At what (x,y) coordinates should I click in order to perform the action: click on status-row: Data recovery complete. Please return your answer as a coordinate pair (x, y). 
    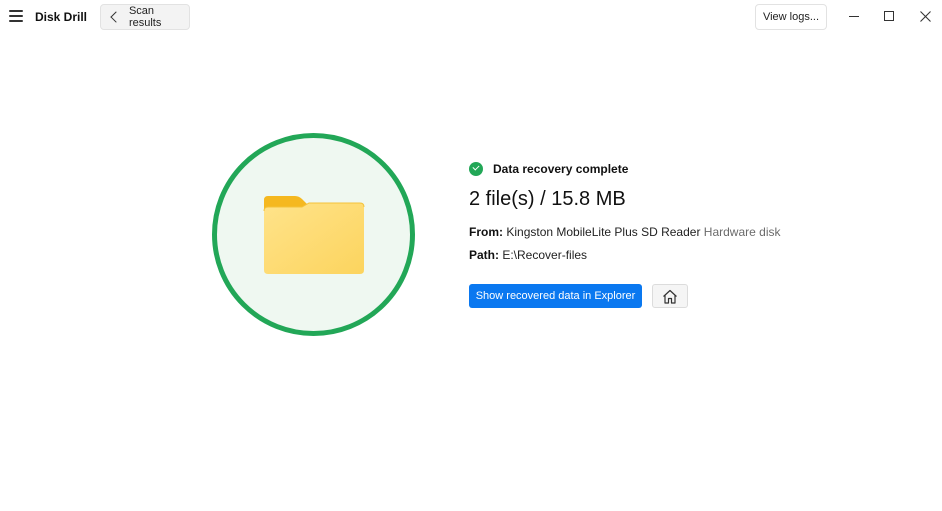
    Looking at the image, I should click on (548, 169).